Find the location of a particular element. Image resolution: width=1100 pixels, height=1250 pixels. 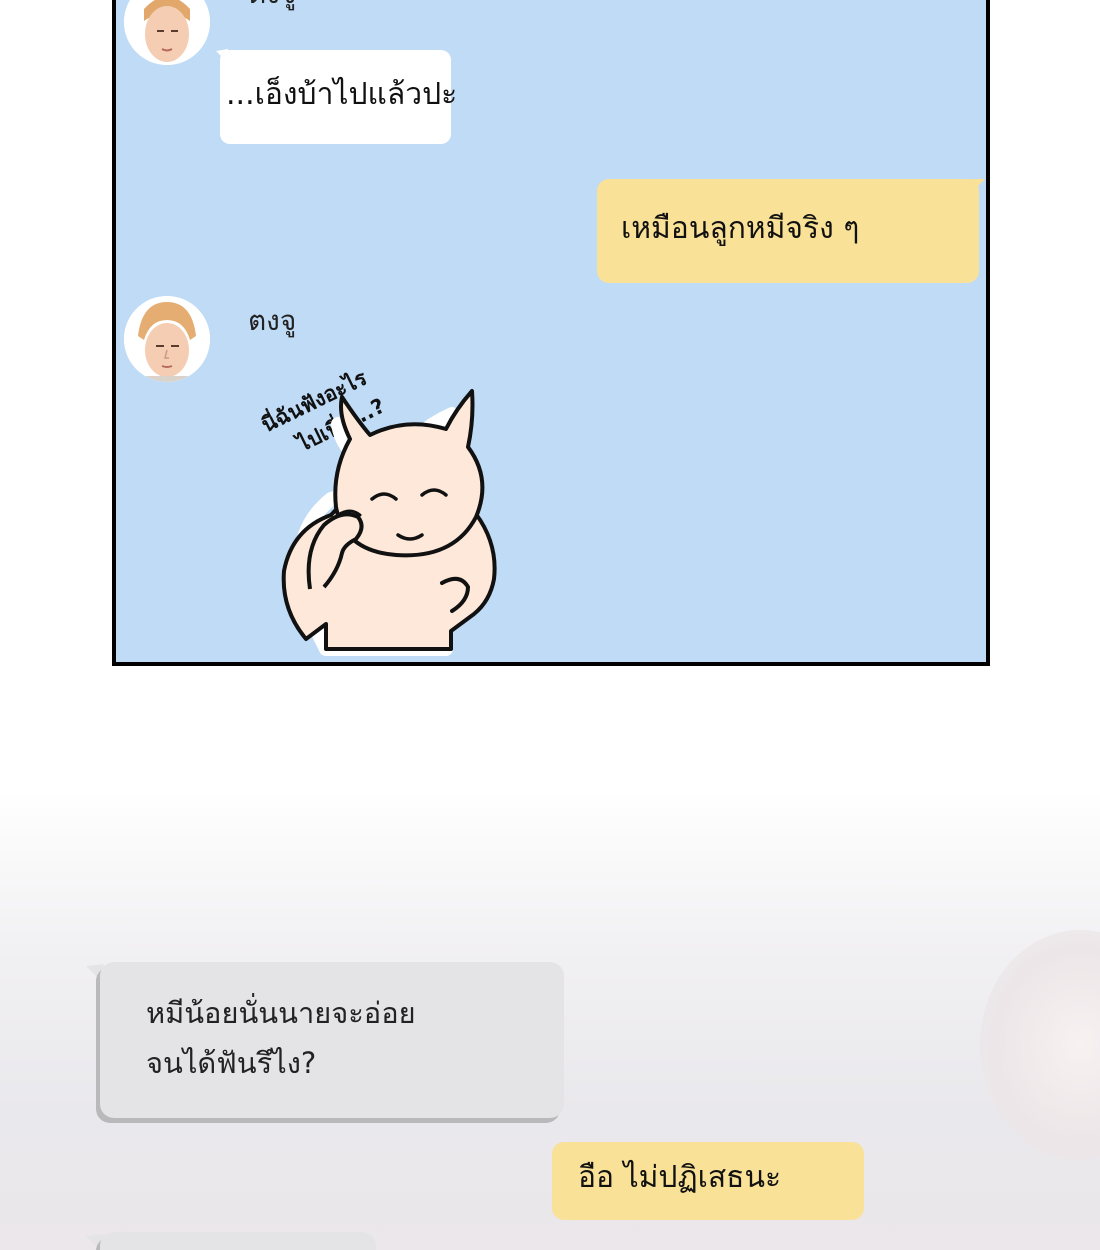

message-text: อือ ไม่ปฏิเสธนะ is located at coordinates (680, 1177).